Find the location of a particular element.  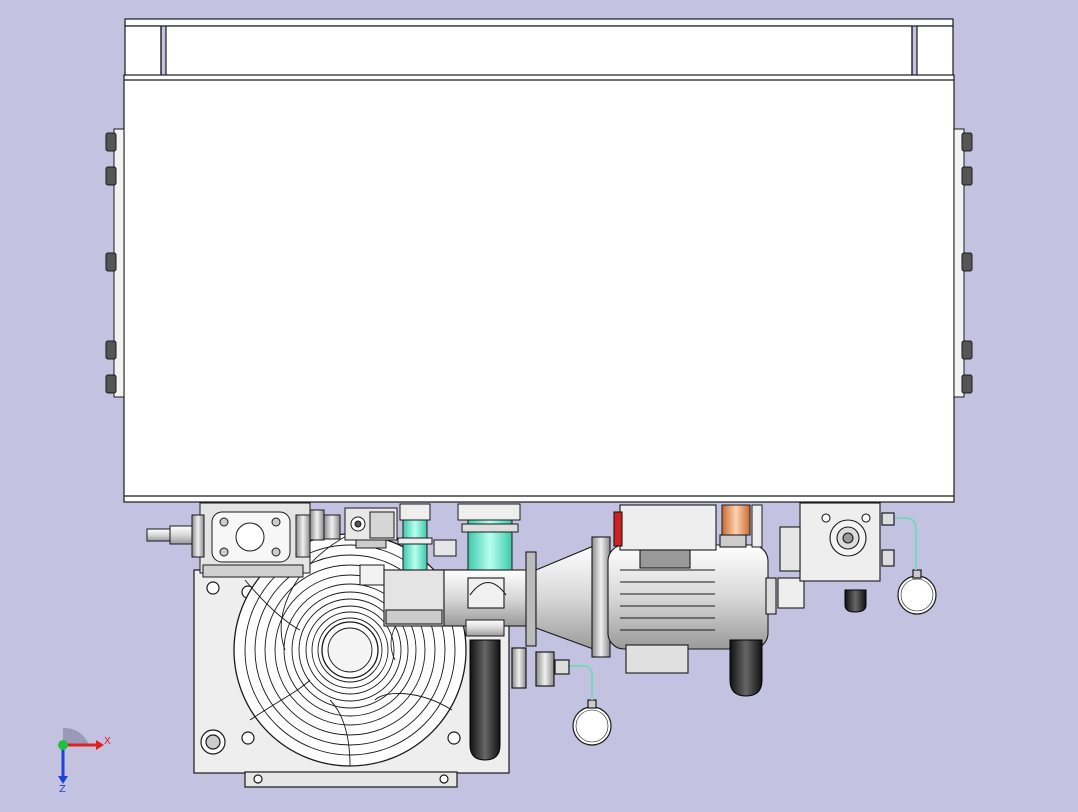

manifold-block is located at coordinates (228, 540).